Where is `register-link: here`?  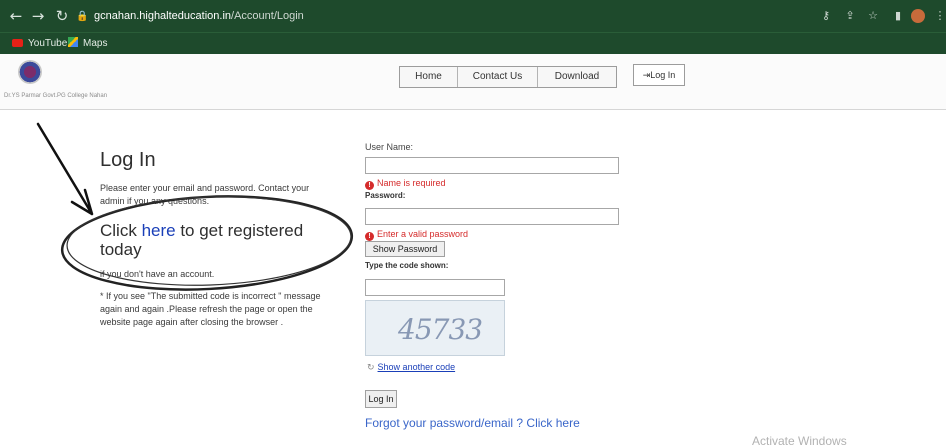 register-link: here is located at coordinates (159, 230).